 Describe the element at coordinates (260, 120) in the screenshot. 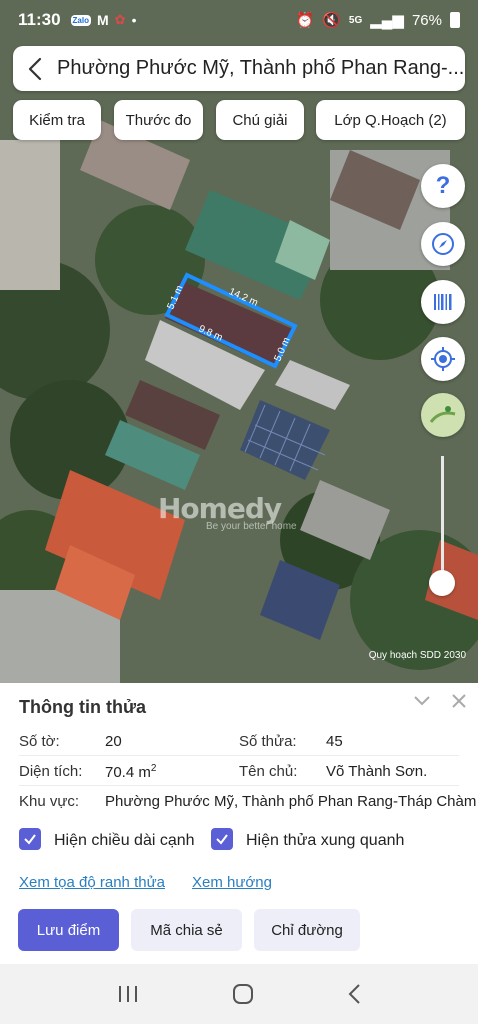

I see `legend-button: Chú giải` at that location.